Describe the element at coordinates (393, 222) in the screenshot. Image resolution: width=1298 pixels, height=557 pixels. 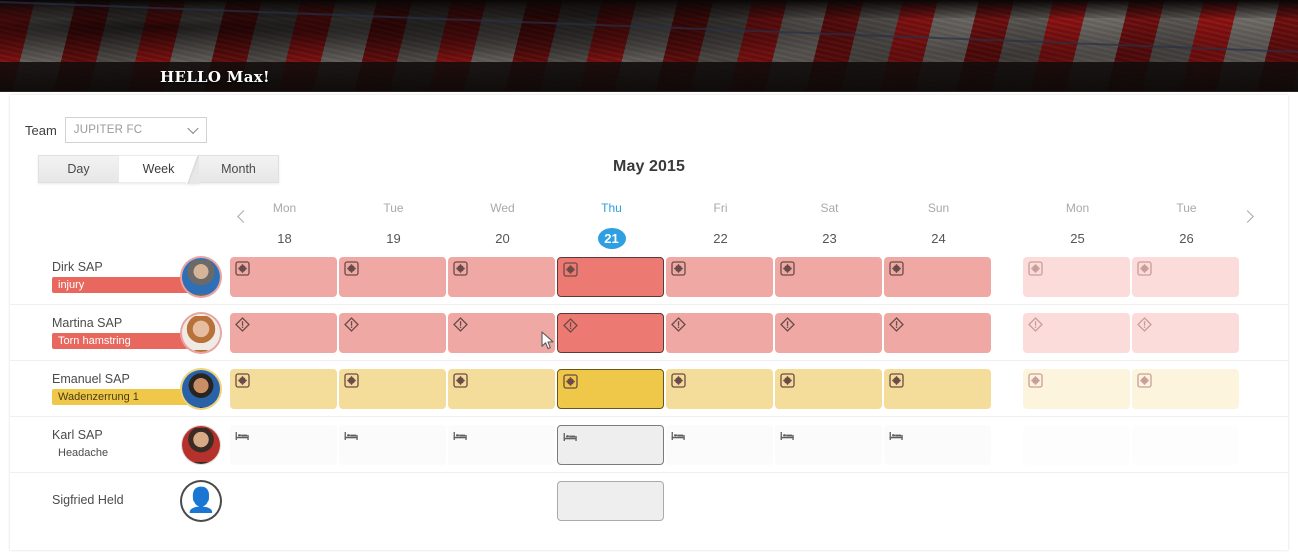
I see `day-column-header: Tue 19` at that location.